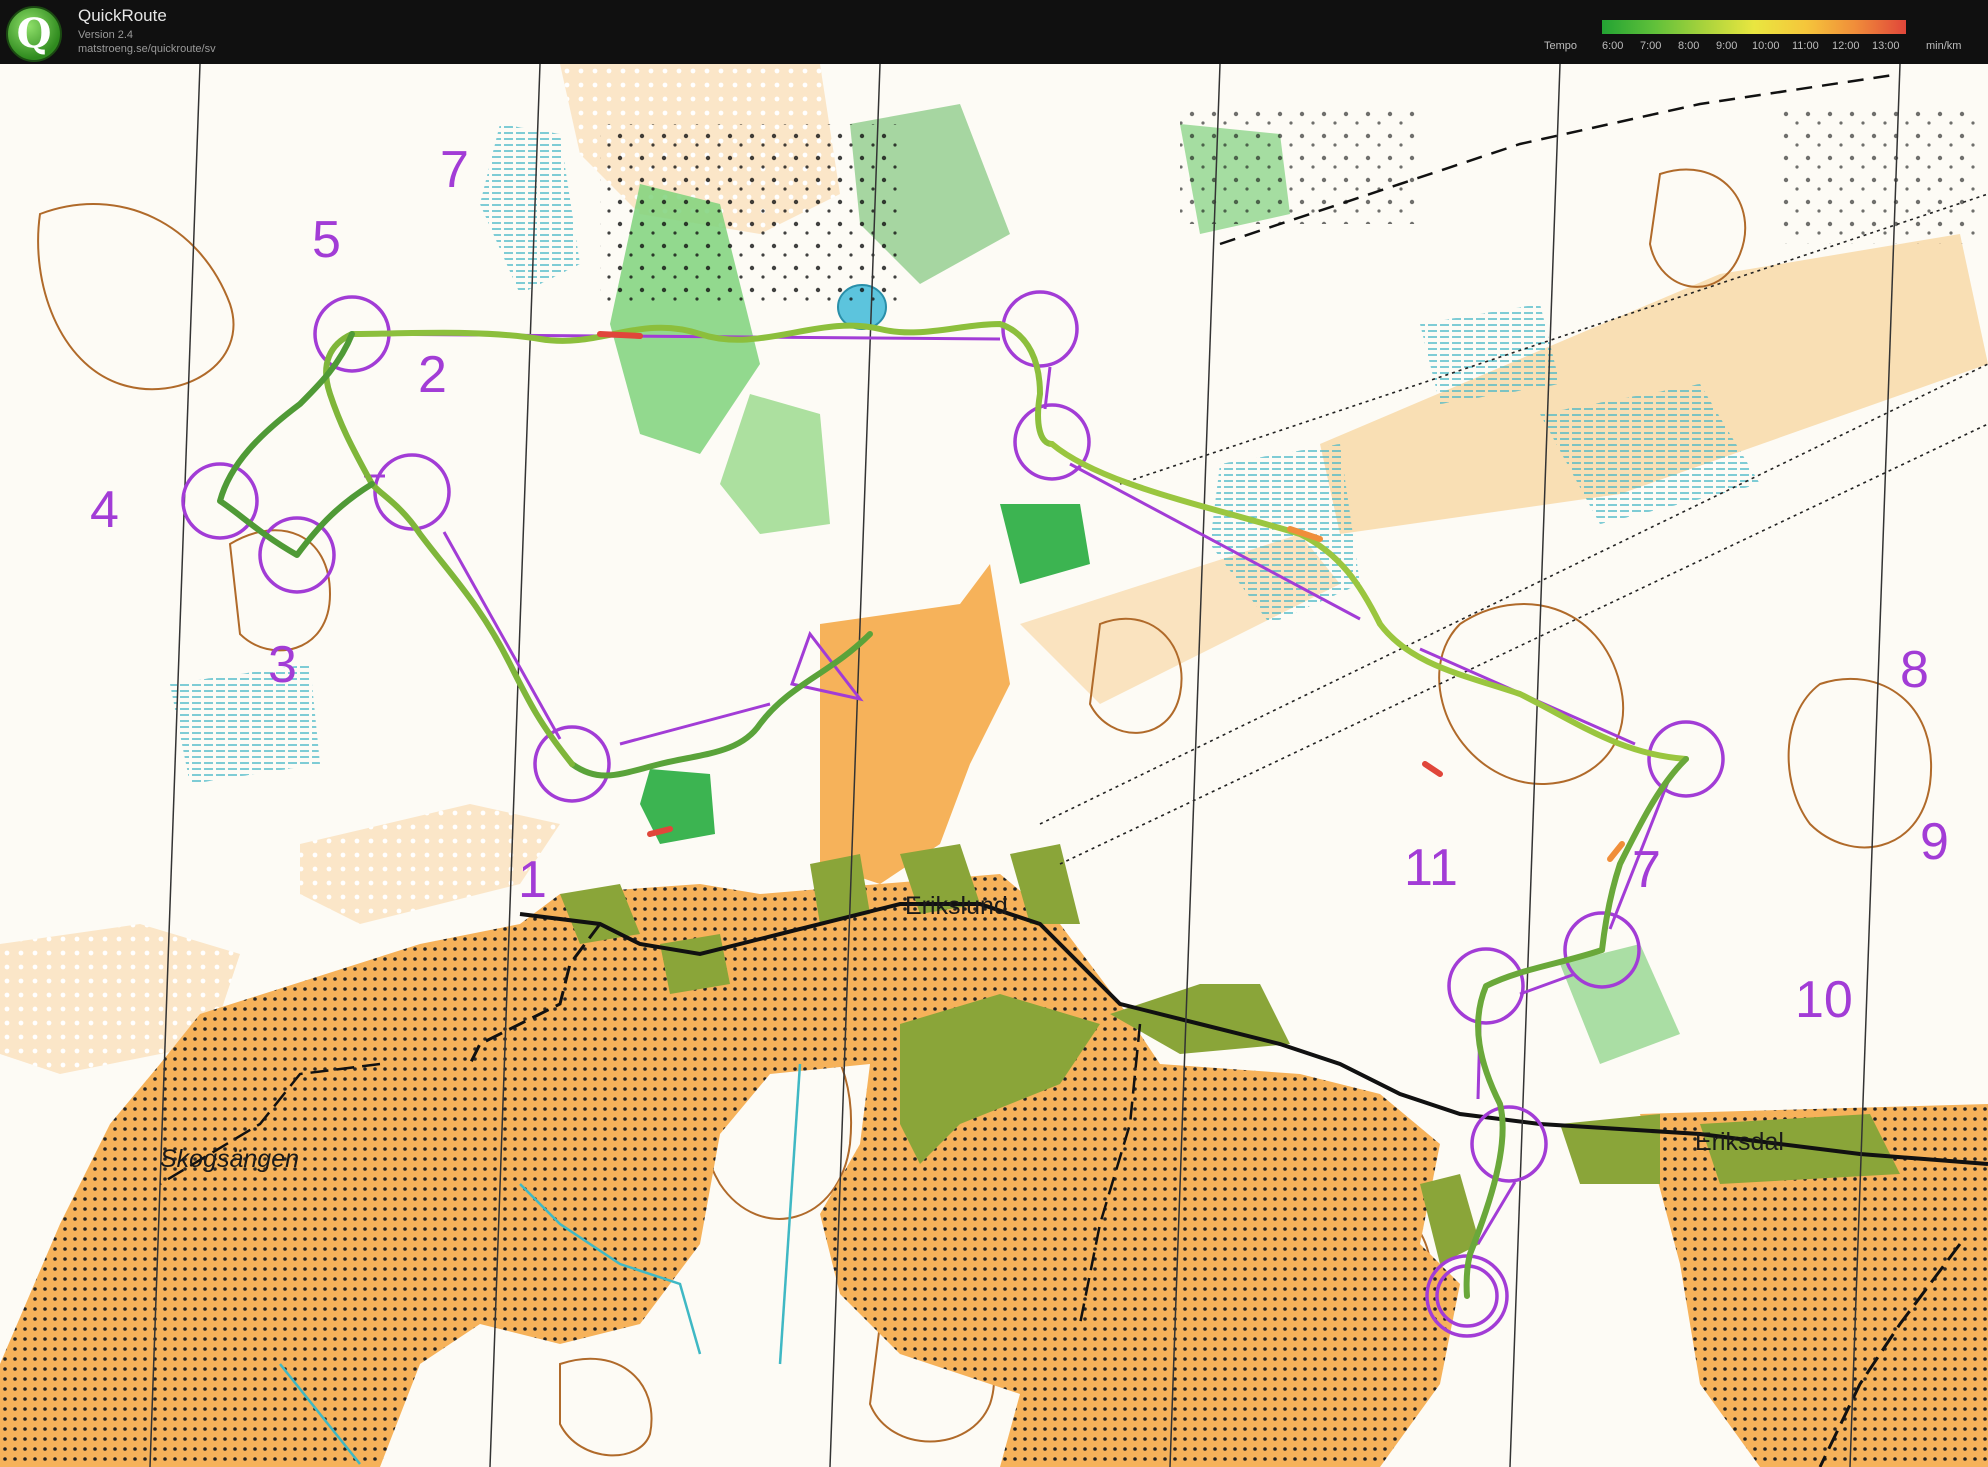 The image size is (1988, 1467). What do you see at coordinates (1886, 46) in the screenshot?
I see `tempo-tick: 13:00` at bounding box center [1886, 46].